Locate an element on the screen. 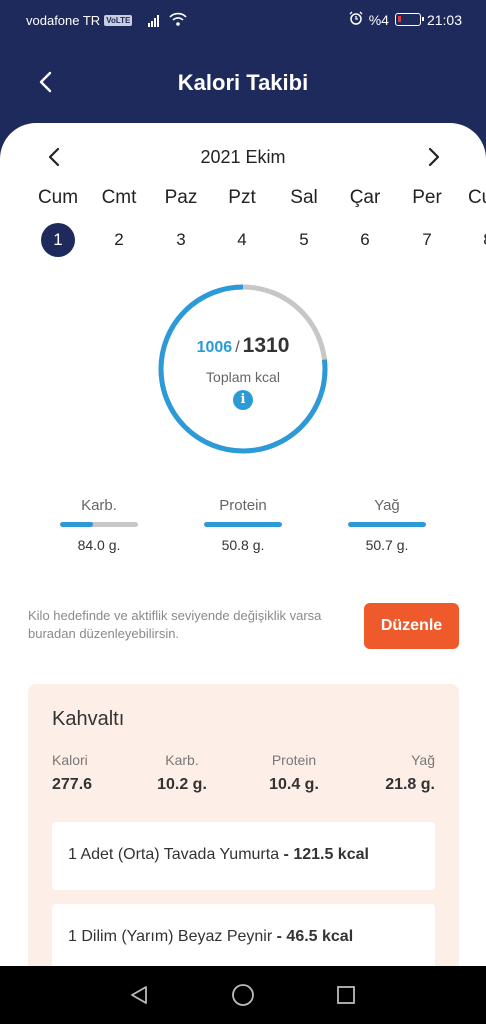 The height and width of the screenshot is (1024, 486). day-name: Çar is located at coordinates (365, 197).